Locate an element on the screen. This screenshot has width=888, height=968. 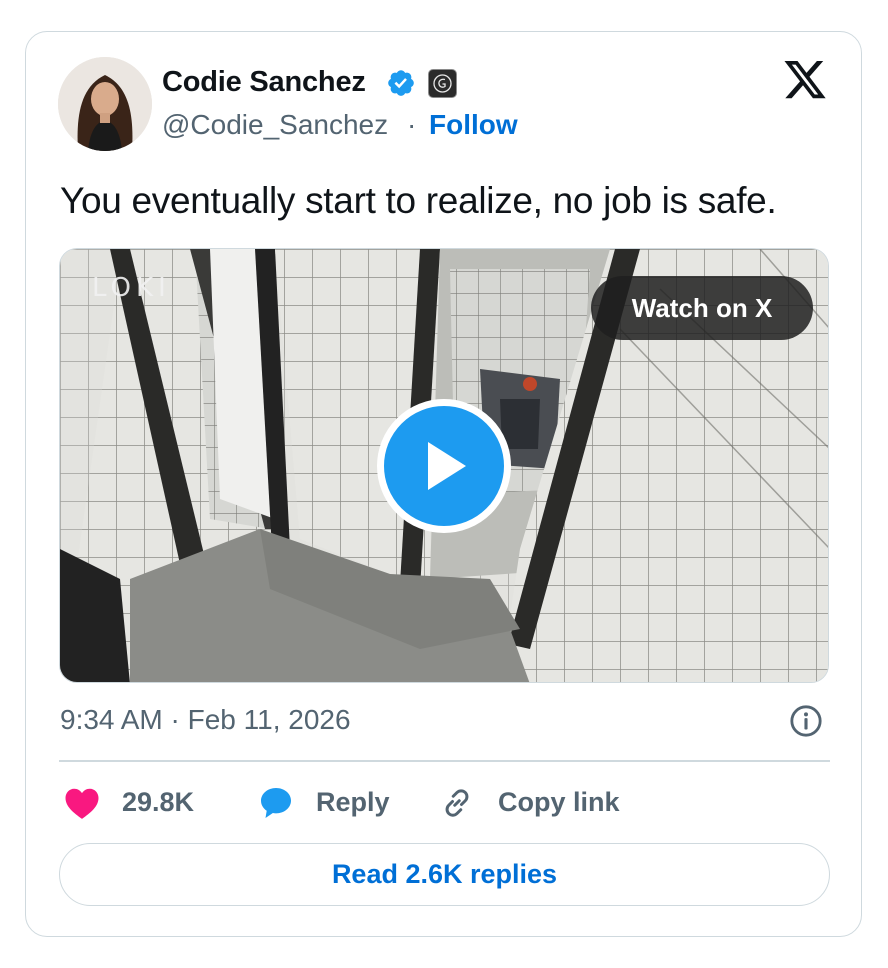
loki-watermark: LOKI is located at coordinates (131, 288).